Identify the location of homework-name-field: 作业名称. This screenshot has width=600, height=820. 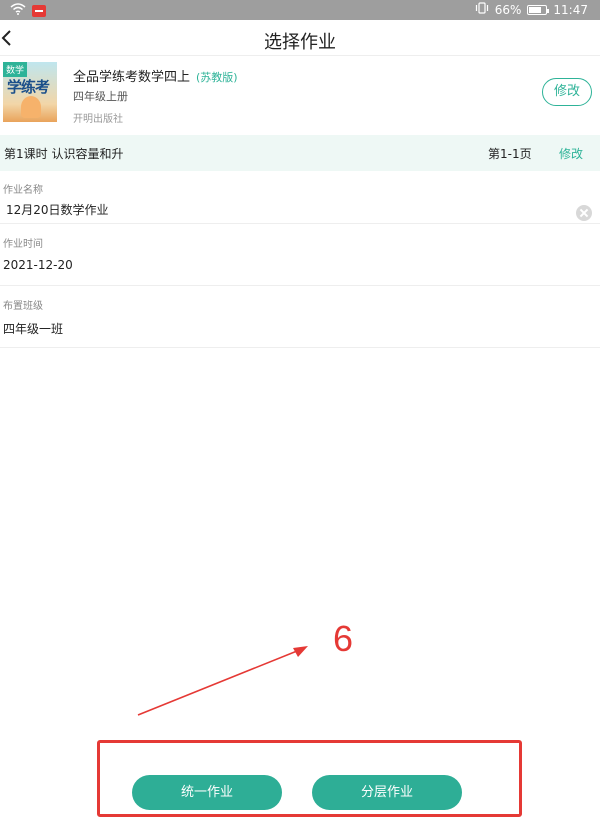
(300, 200).